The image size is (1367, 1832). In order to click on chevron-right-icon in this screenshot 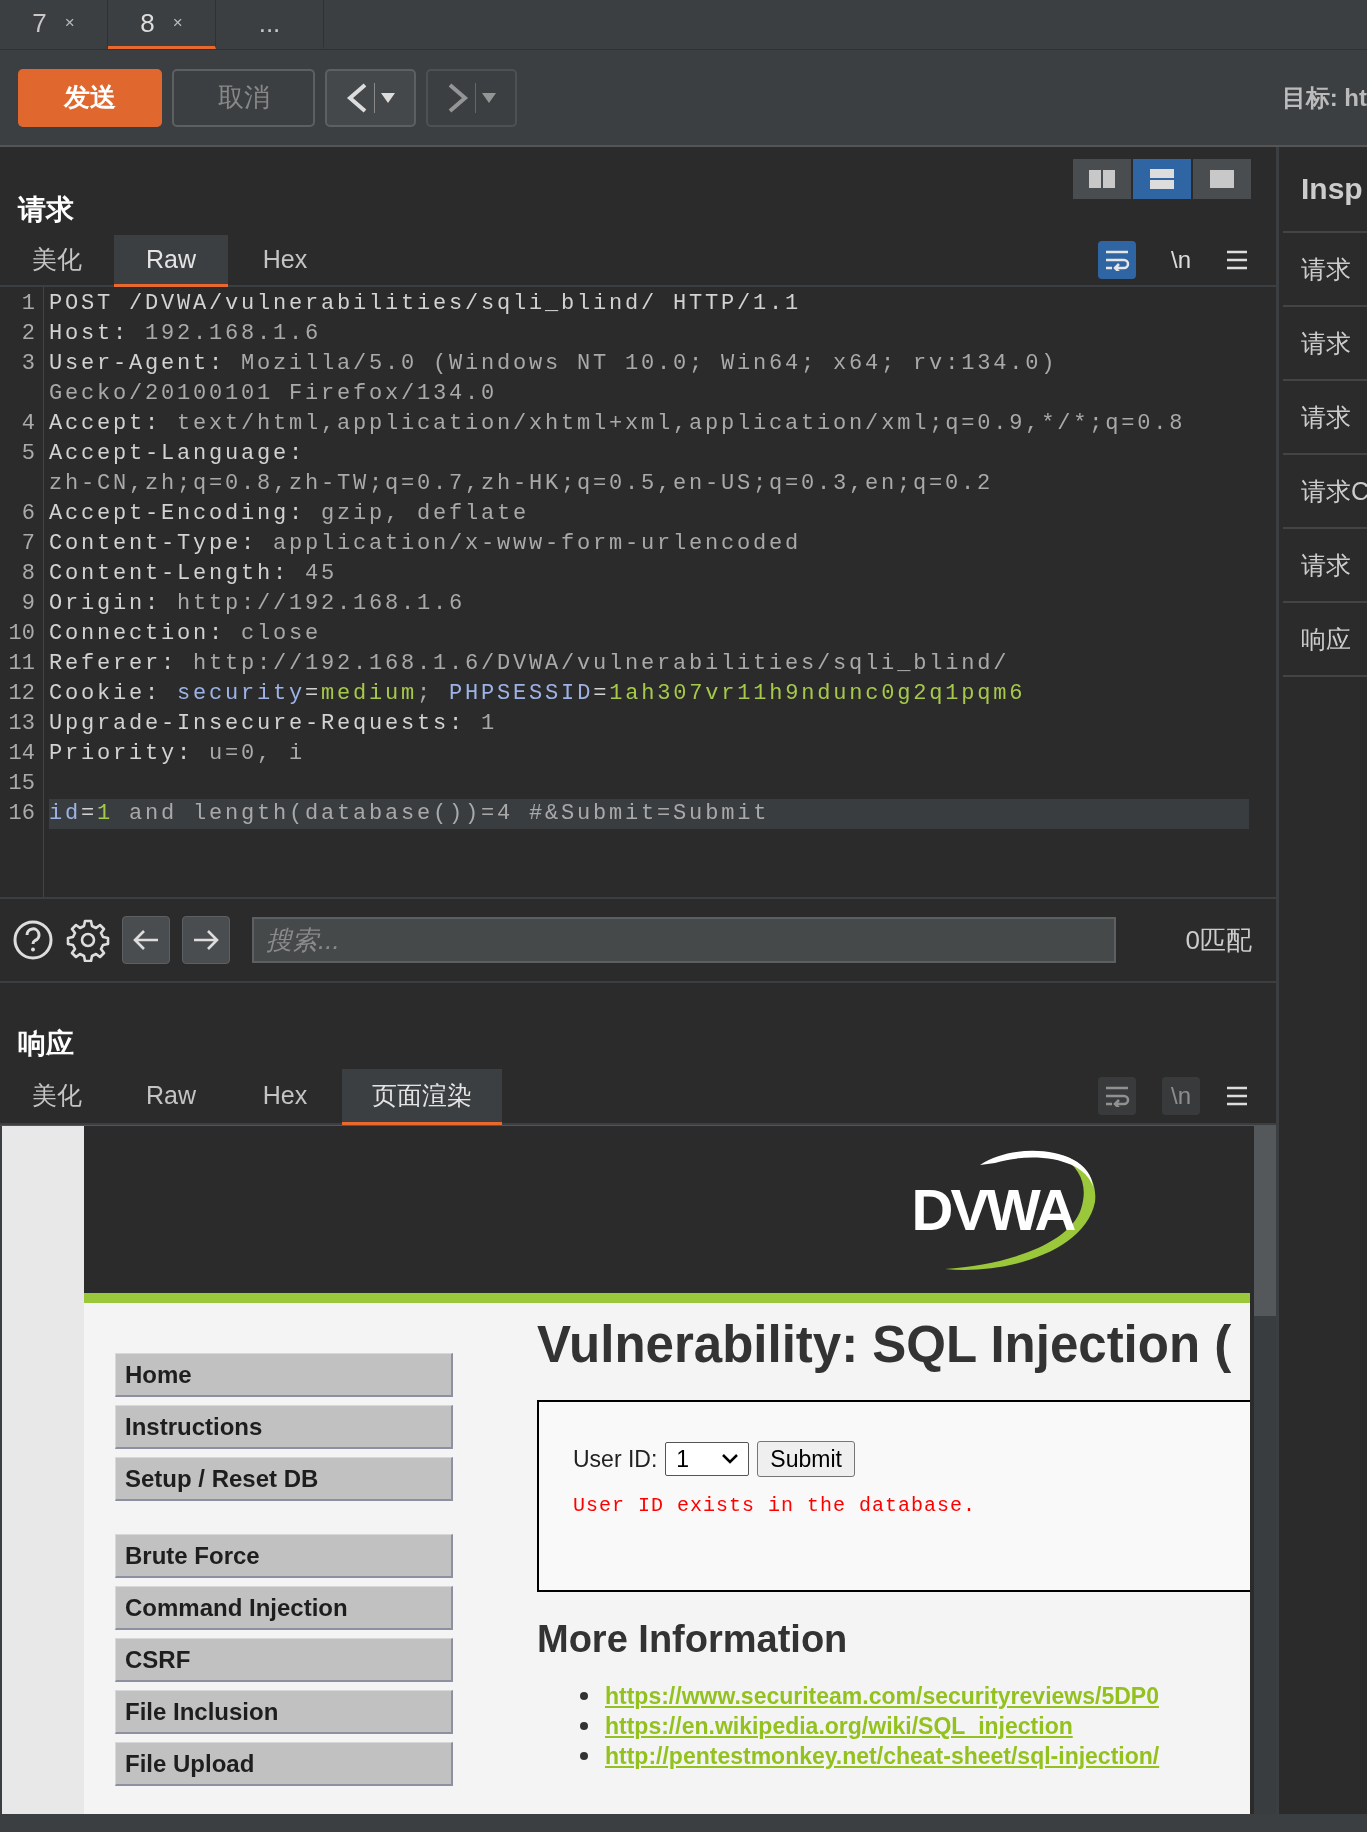, I will do `click(458, 97)`.